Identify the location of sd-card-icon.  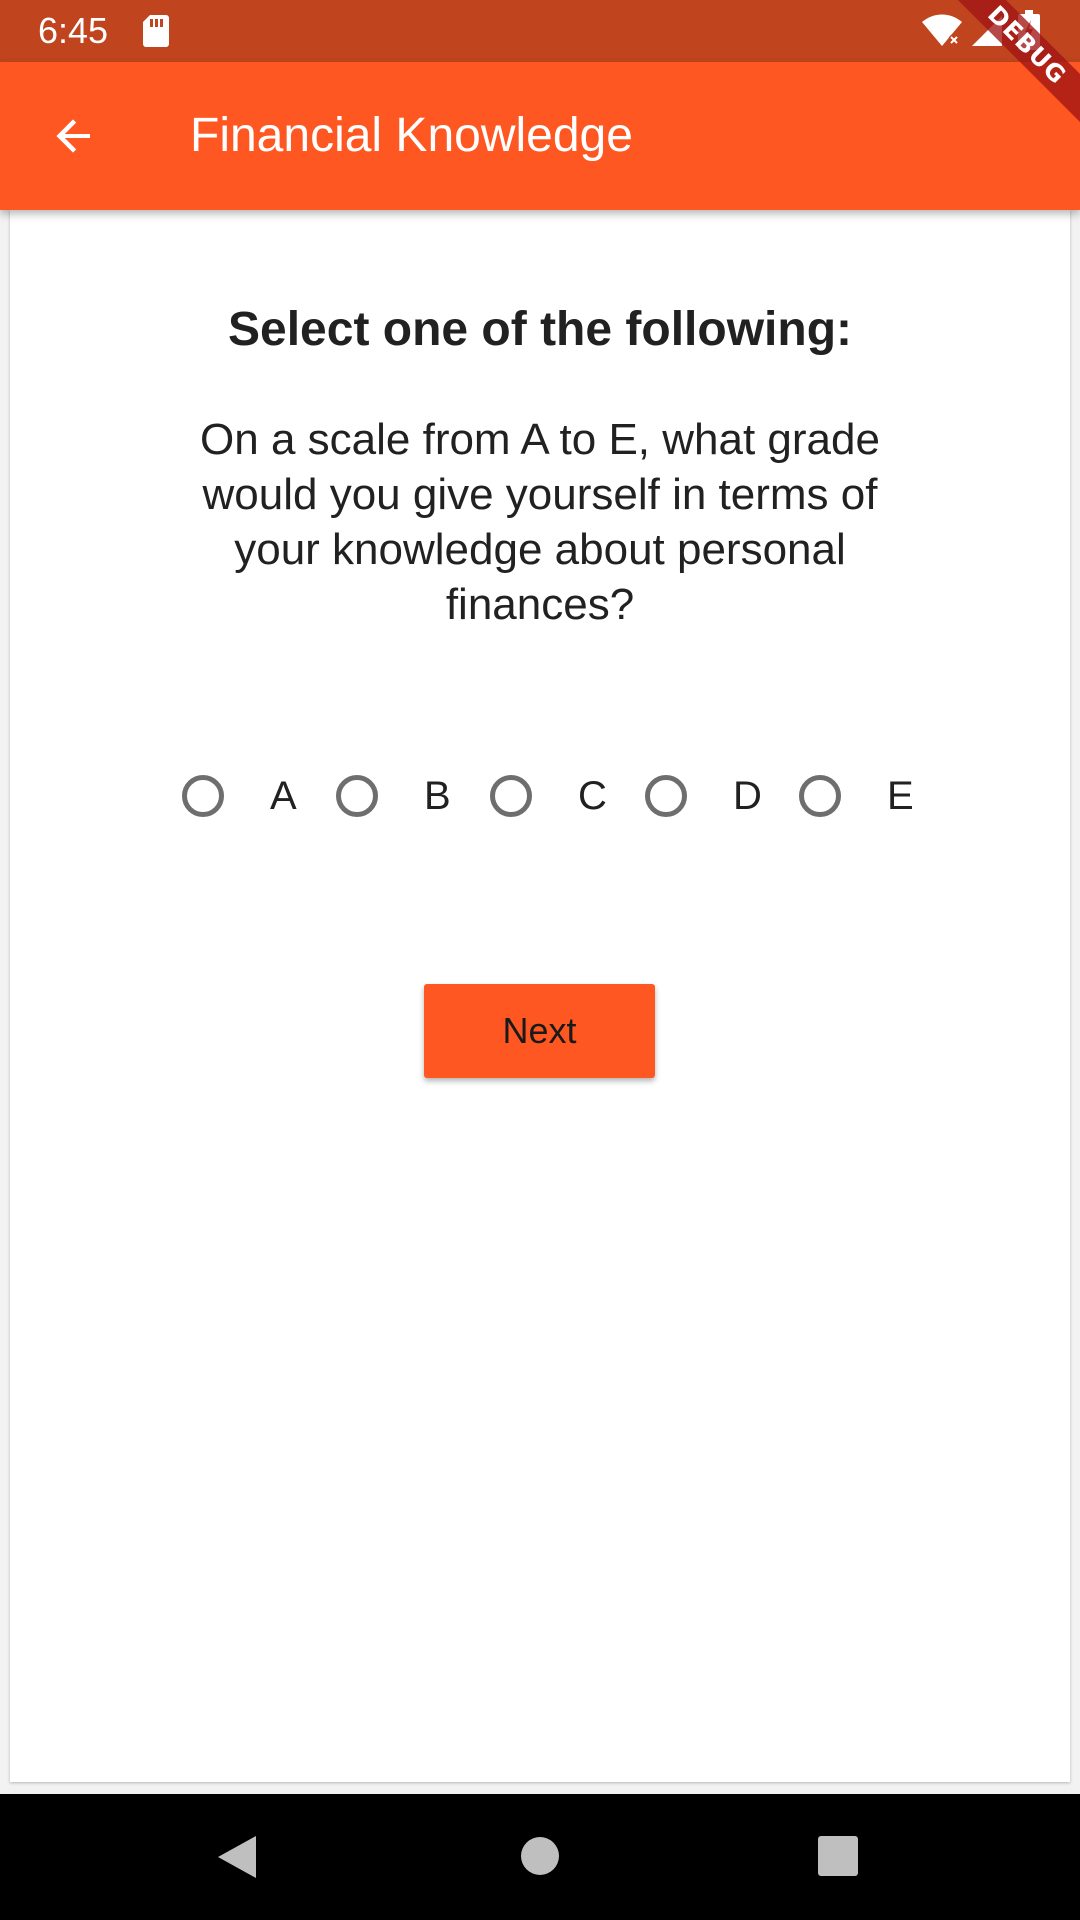
(156, 31).